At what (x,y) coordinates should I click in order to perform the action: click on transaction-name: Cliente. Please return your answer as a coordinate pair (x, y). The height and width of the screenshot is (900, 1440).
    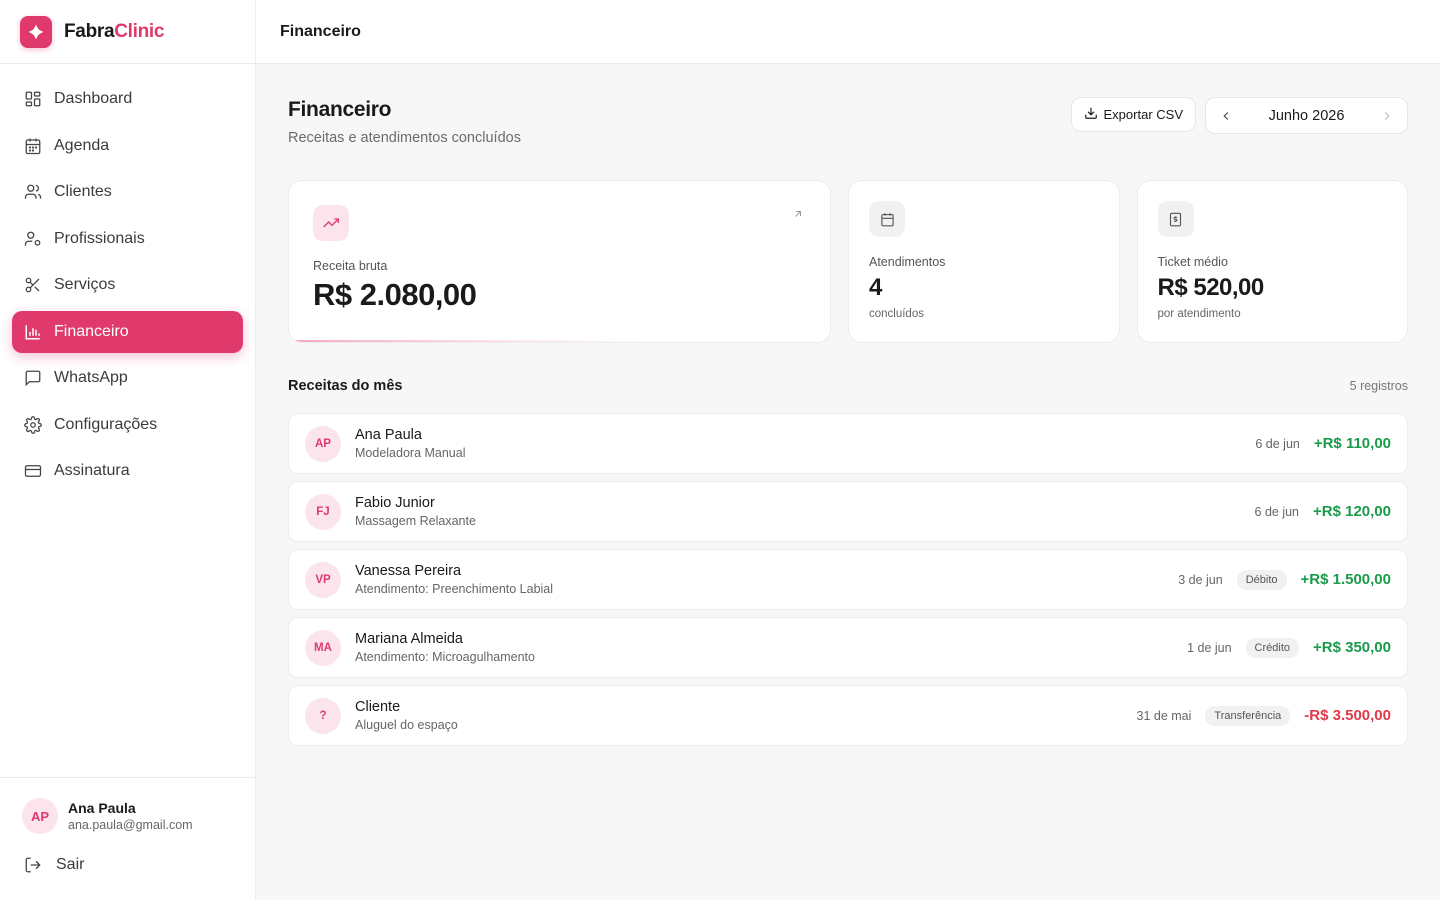
    Looking at the image, I should click on (378, 707).